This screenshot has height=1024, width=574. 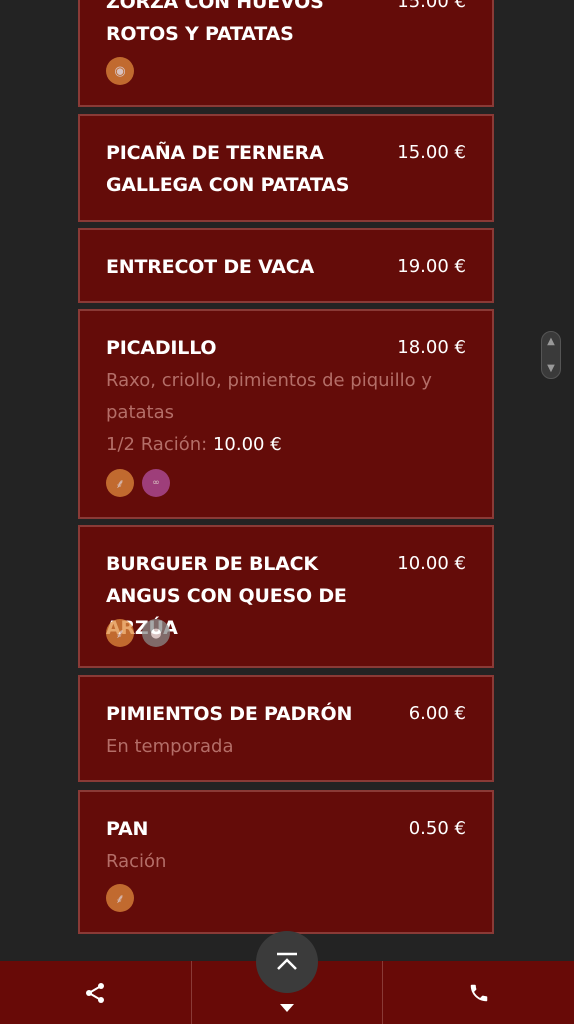 What do you see at coordinates (127, 829) in the screenshot?
I see `menu-item-name: PAN` at bounding box center [127, 829].